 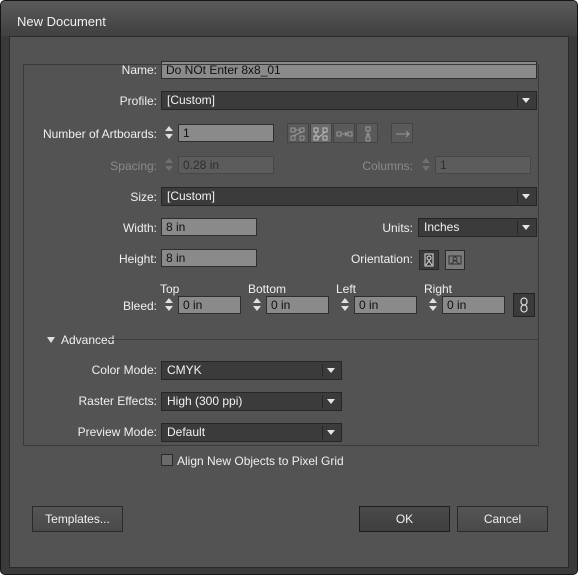 I want to click on title-bar: New Document, so click(x=289, y=18).